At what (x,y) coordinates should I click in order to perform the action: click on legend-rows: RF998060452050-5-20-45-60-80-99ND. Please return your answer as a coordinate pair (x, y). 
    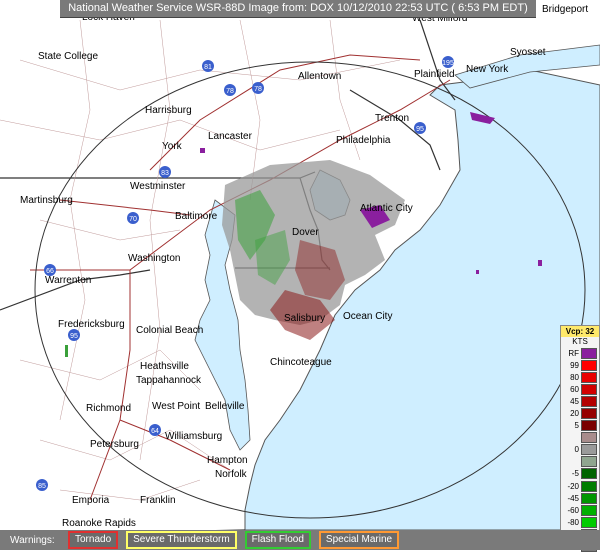
    Looking at the image, I should click on (580, 450).